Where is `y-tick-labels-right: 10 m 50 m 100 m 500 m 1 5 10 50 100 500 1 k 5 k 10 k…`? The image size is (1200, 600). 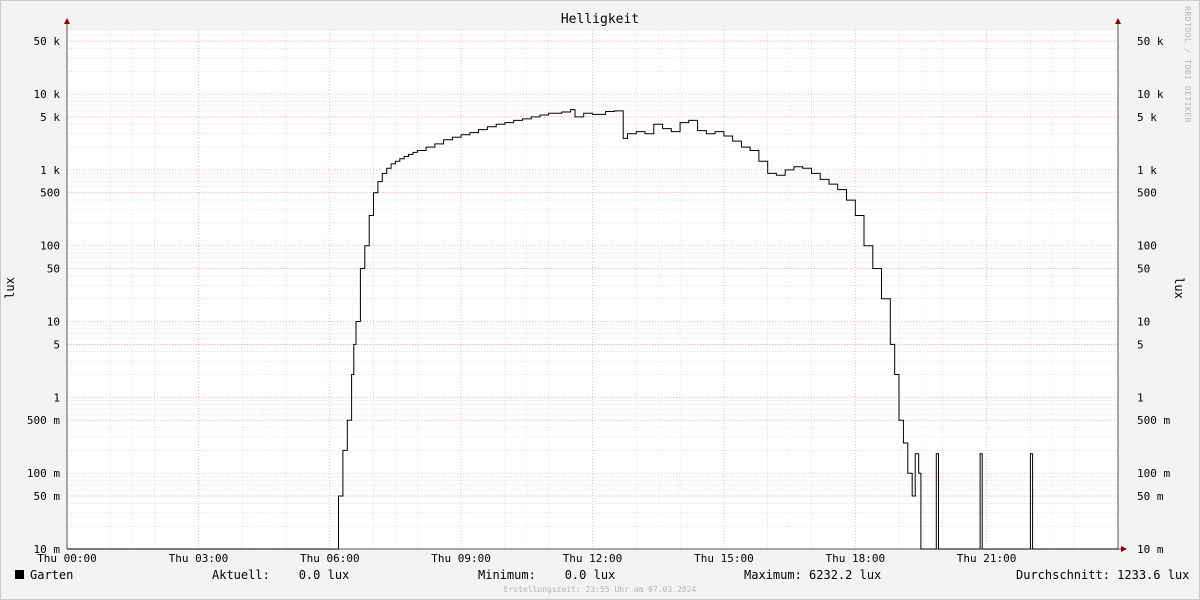
y-tick-labels-right: 10 m 50 m 100 m 500 m 1 5 10 50 100 500 1 k 5 k 10 k… is located at coordinates (1153, 295).